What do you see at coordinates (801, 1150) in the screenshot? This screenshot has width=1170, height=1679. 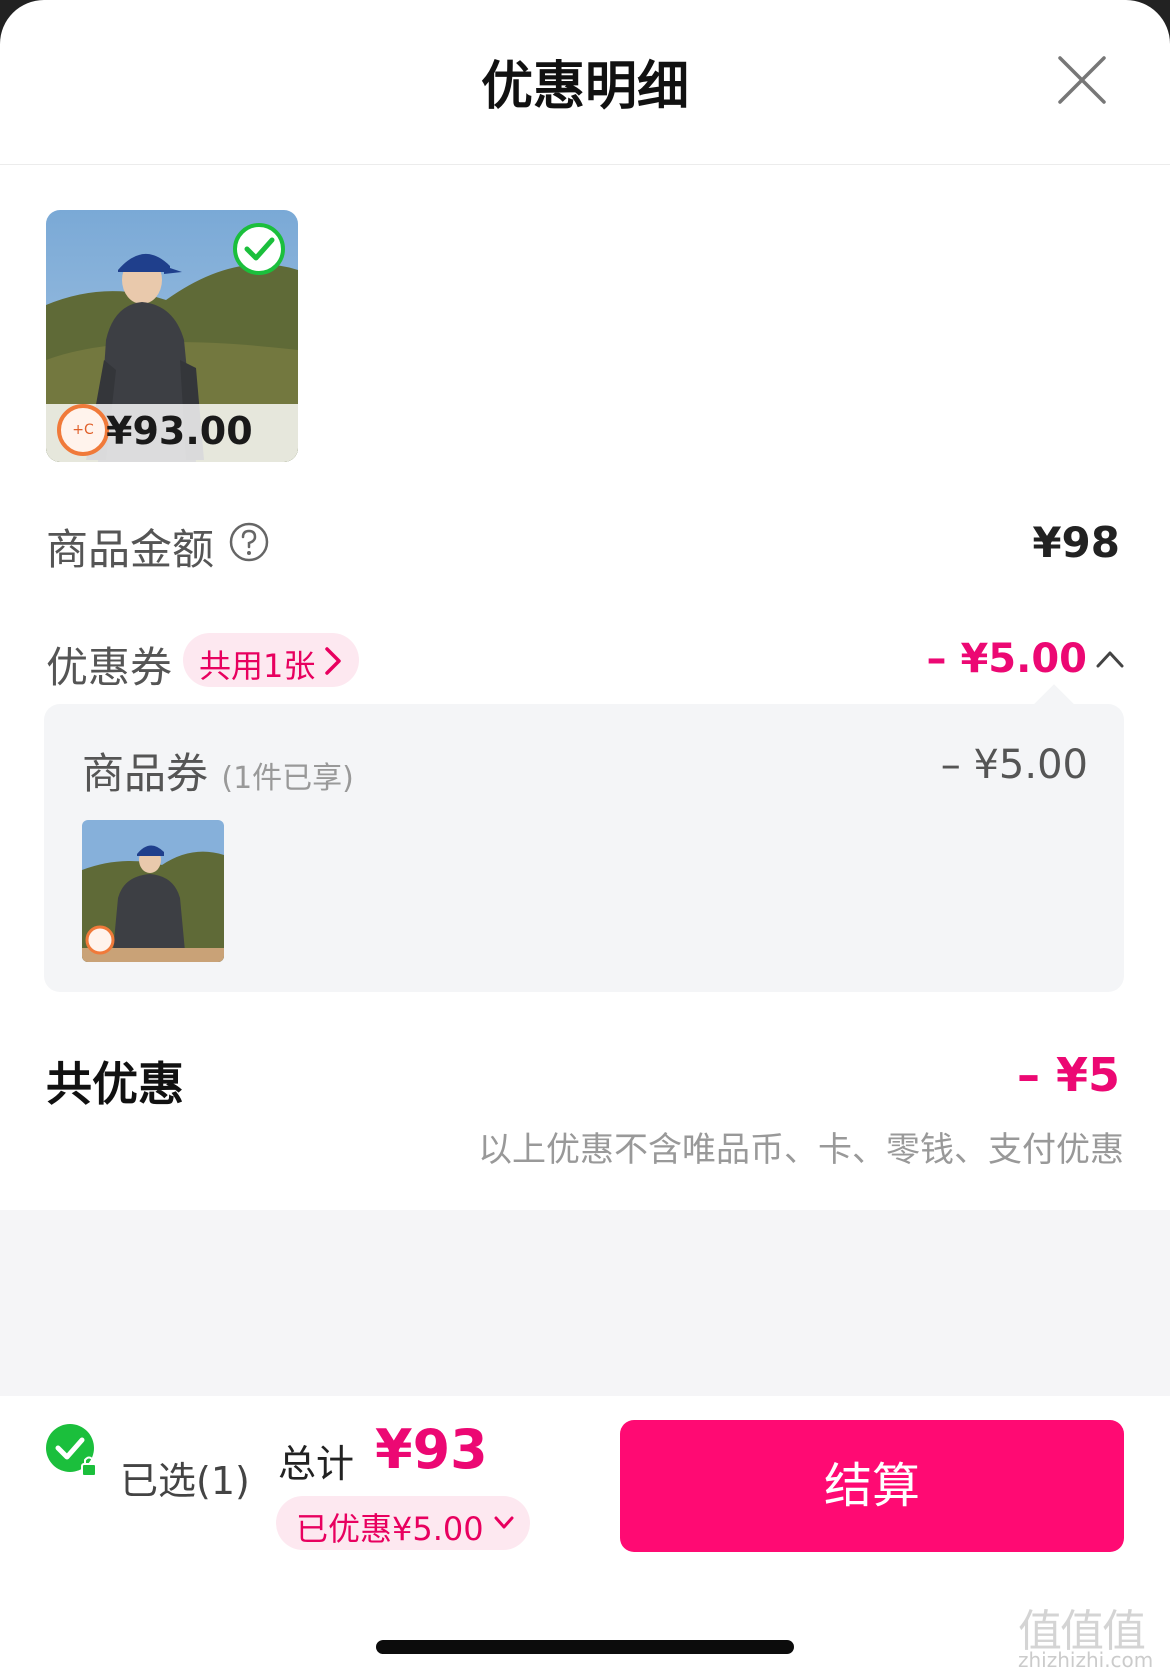 I see `discount-note: 以上优惠不含唯品币、卡、零钱、支付优惠` at bounding box center [801, 1150].